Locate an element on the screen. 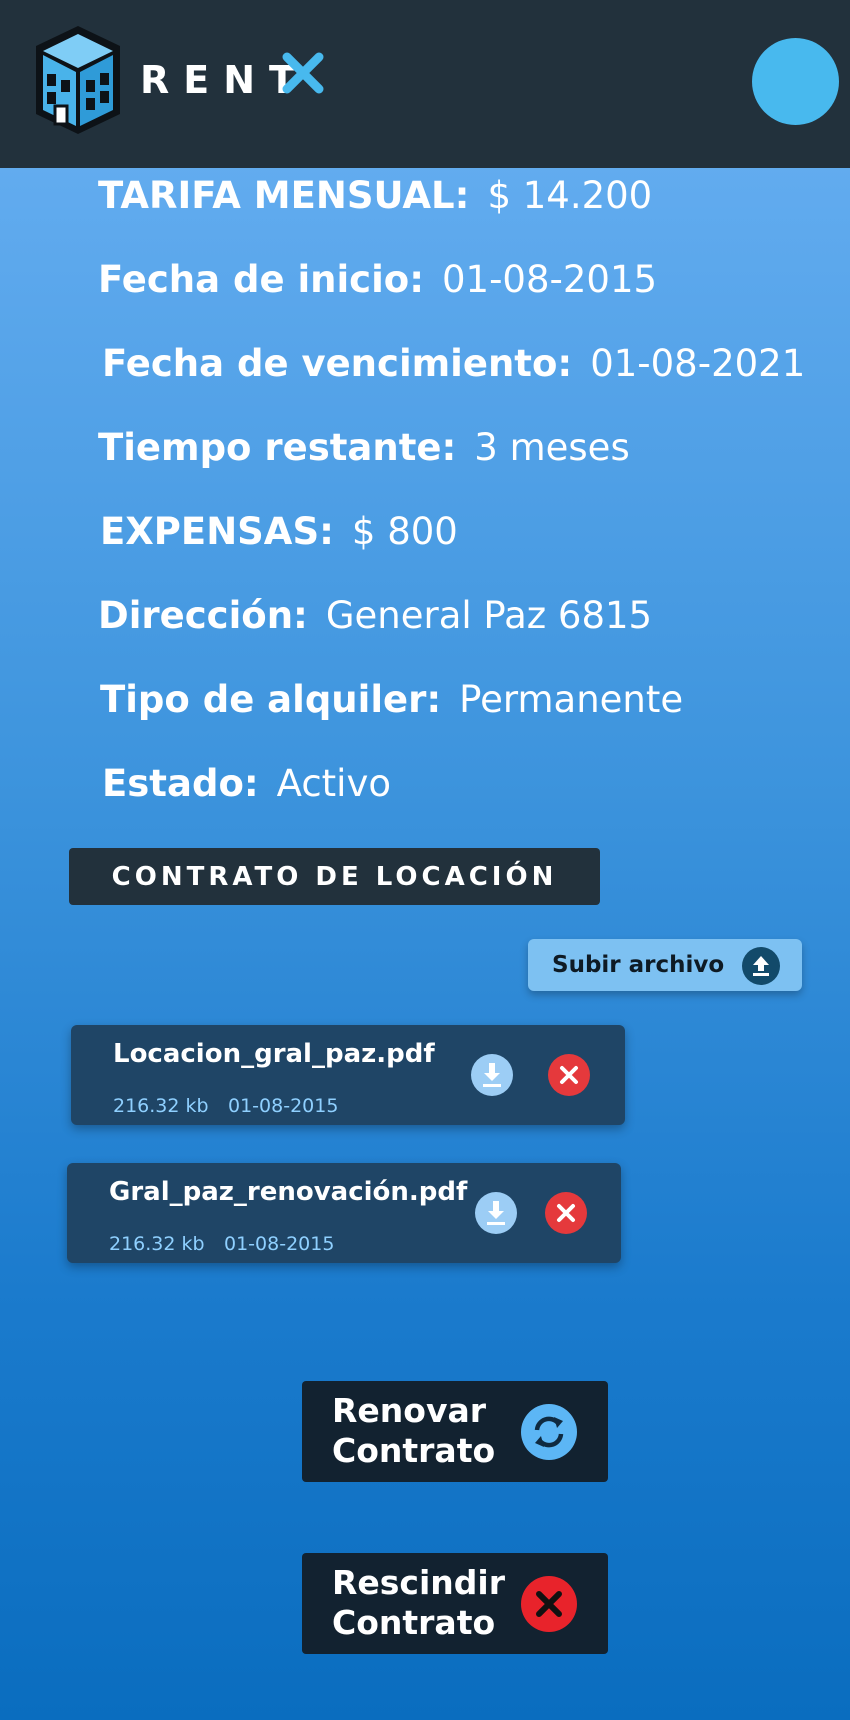  user-avatar is located at coordinates (795, 81).